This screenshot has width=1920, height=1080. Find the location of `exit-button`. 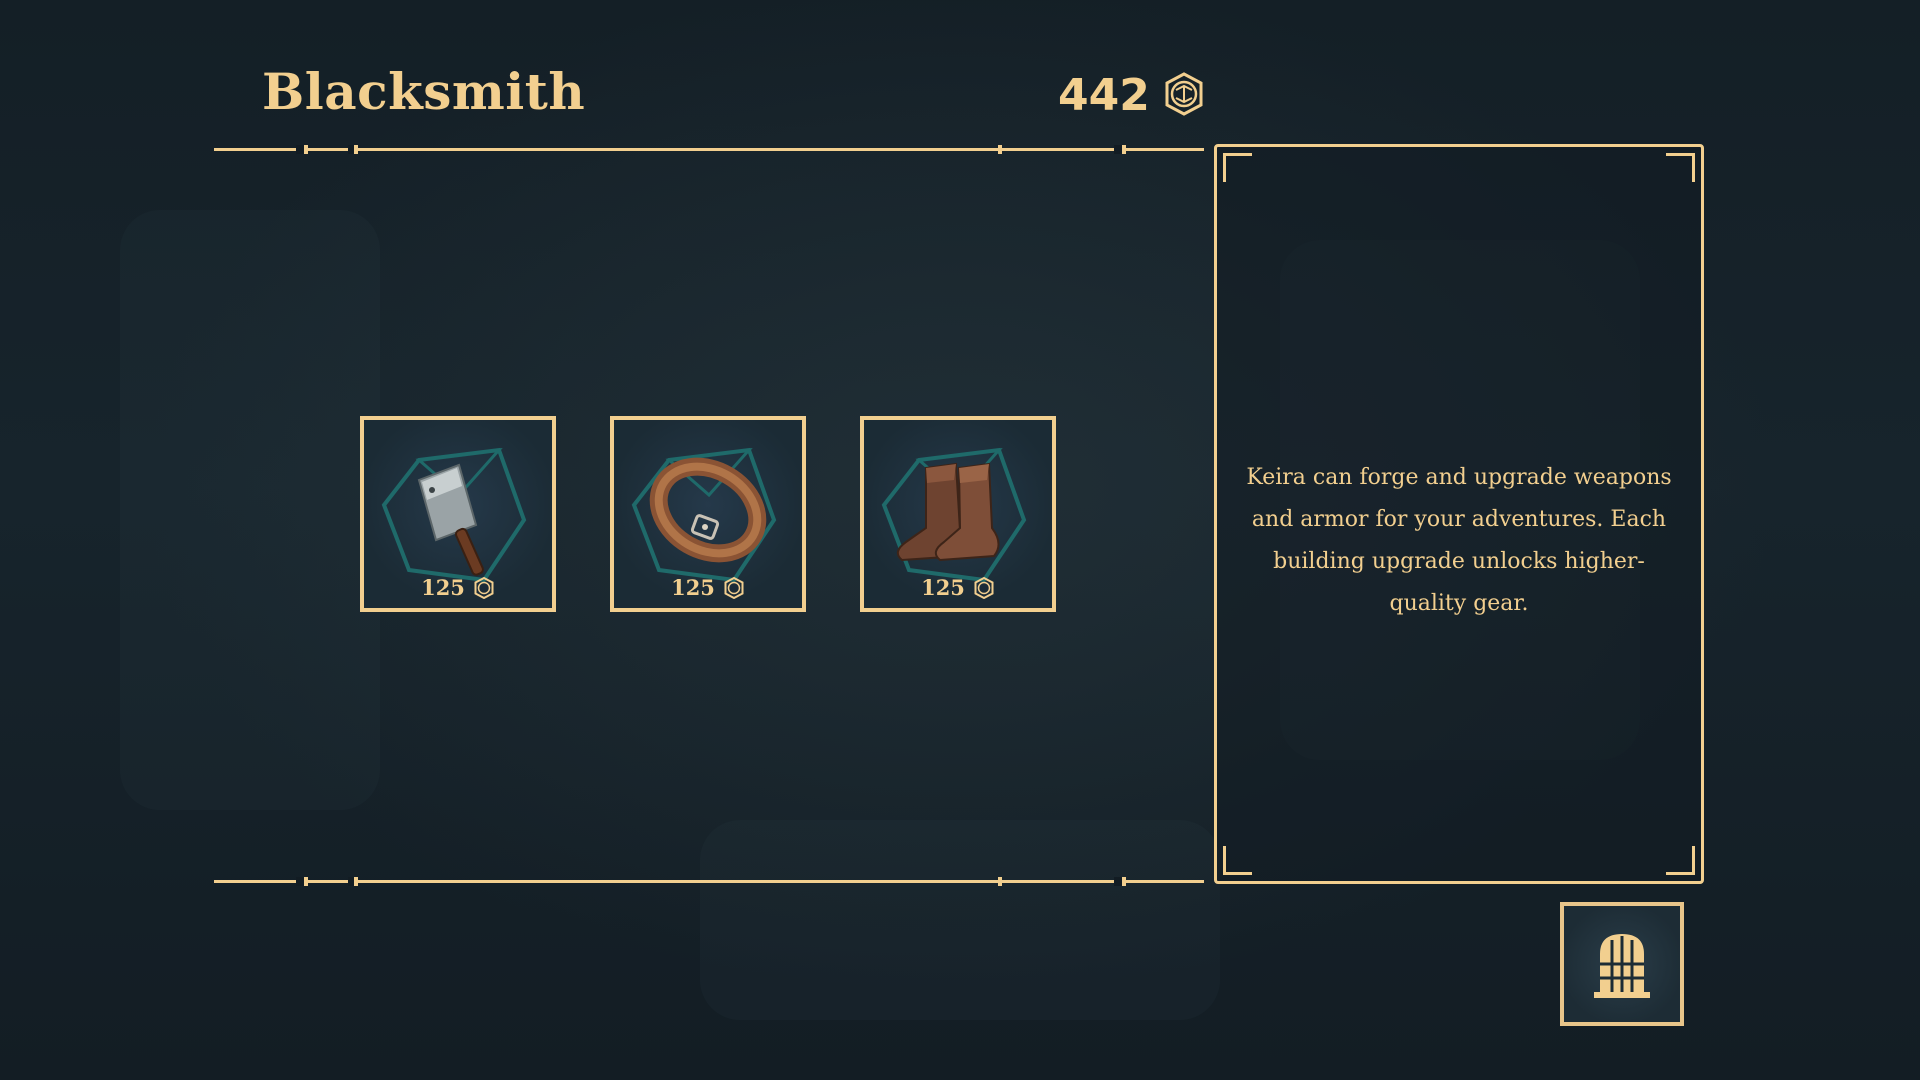

exit-button is located at coordinates (1622, 964).